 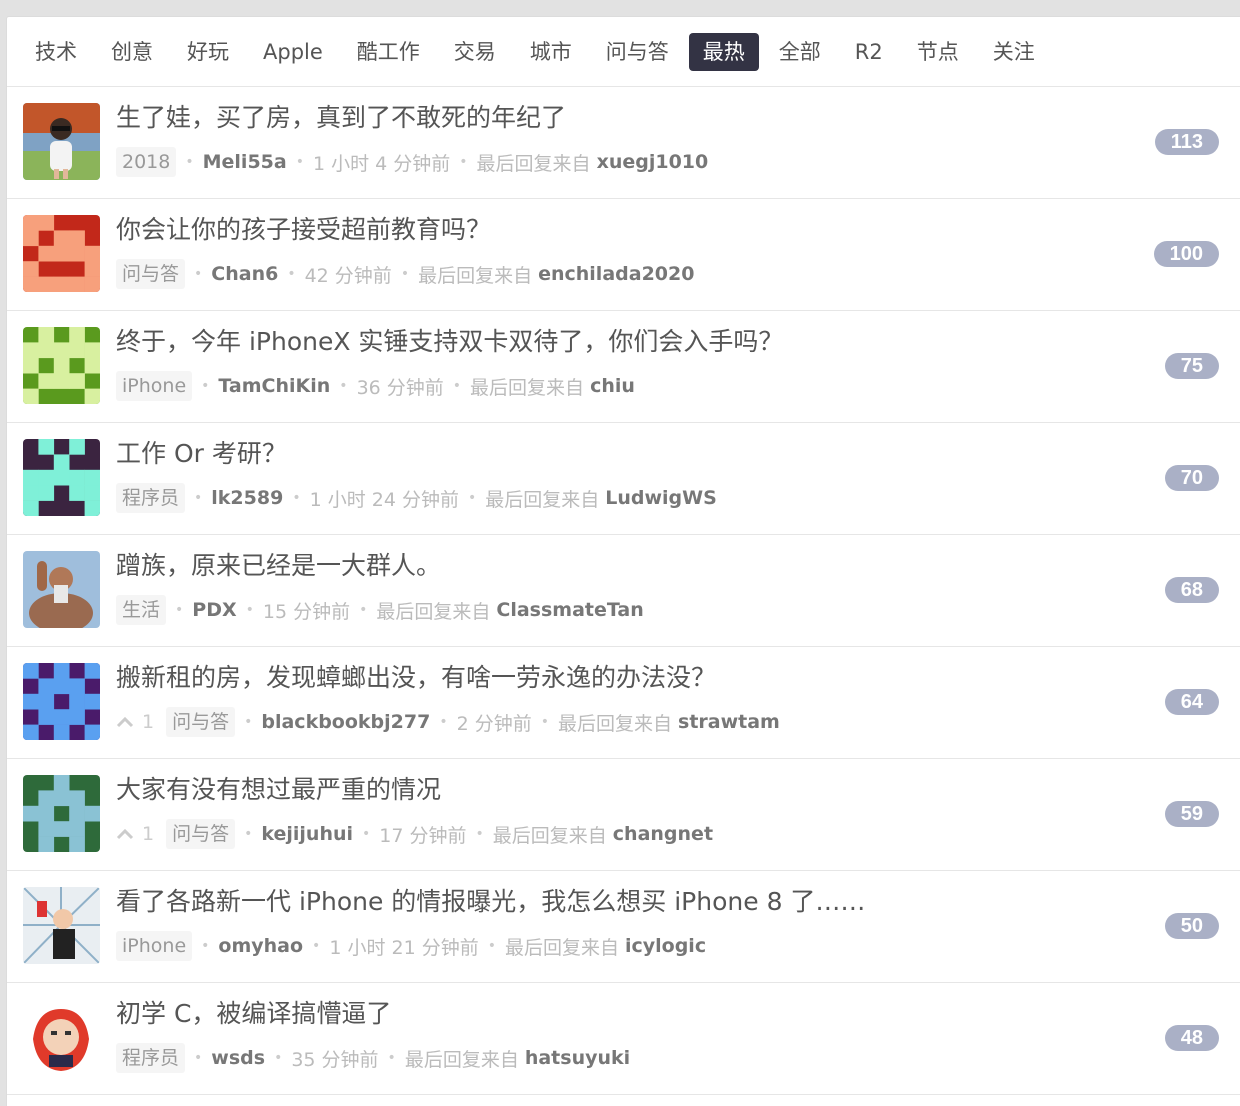 I want to click on tab-6: 城市, so click(x=551, y=52).